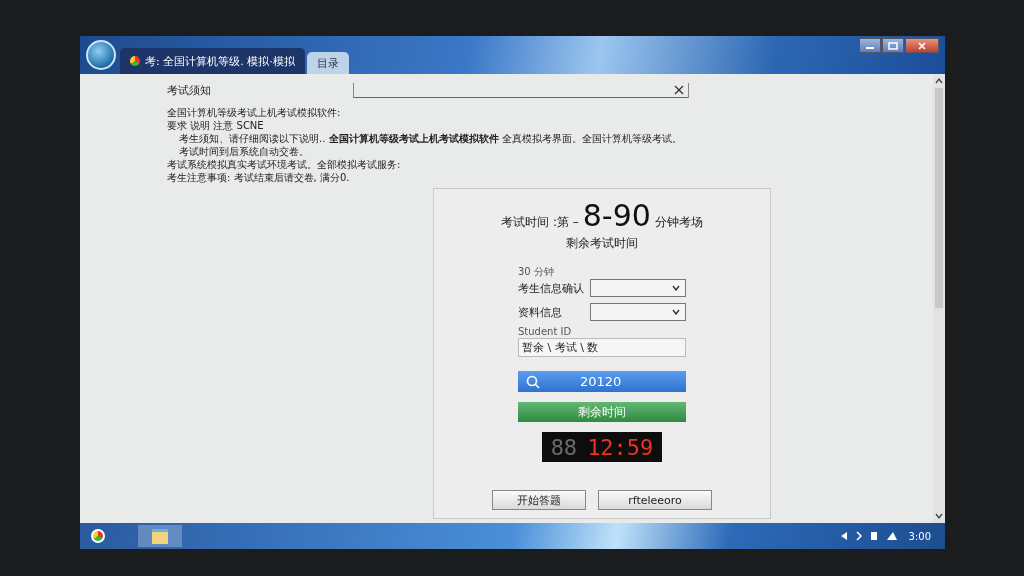  Describe the element at coordinates (521, 90) in the screenshot. I see `search-field` at that location.